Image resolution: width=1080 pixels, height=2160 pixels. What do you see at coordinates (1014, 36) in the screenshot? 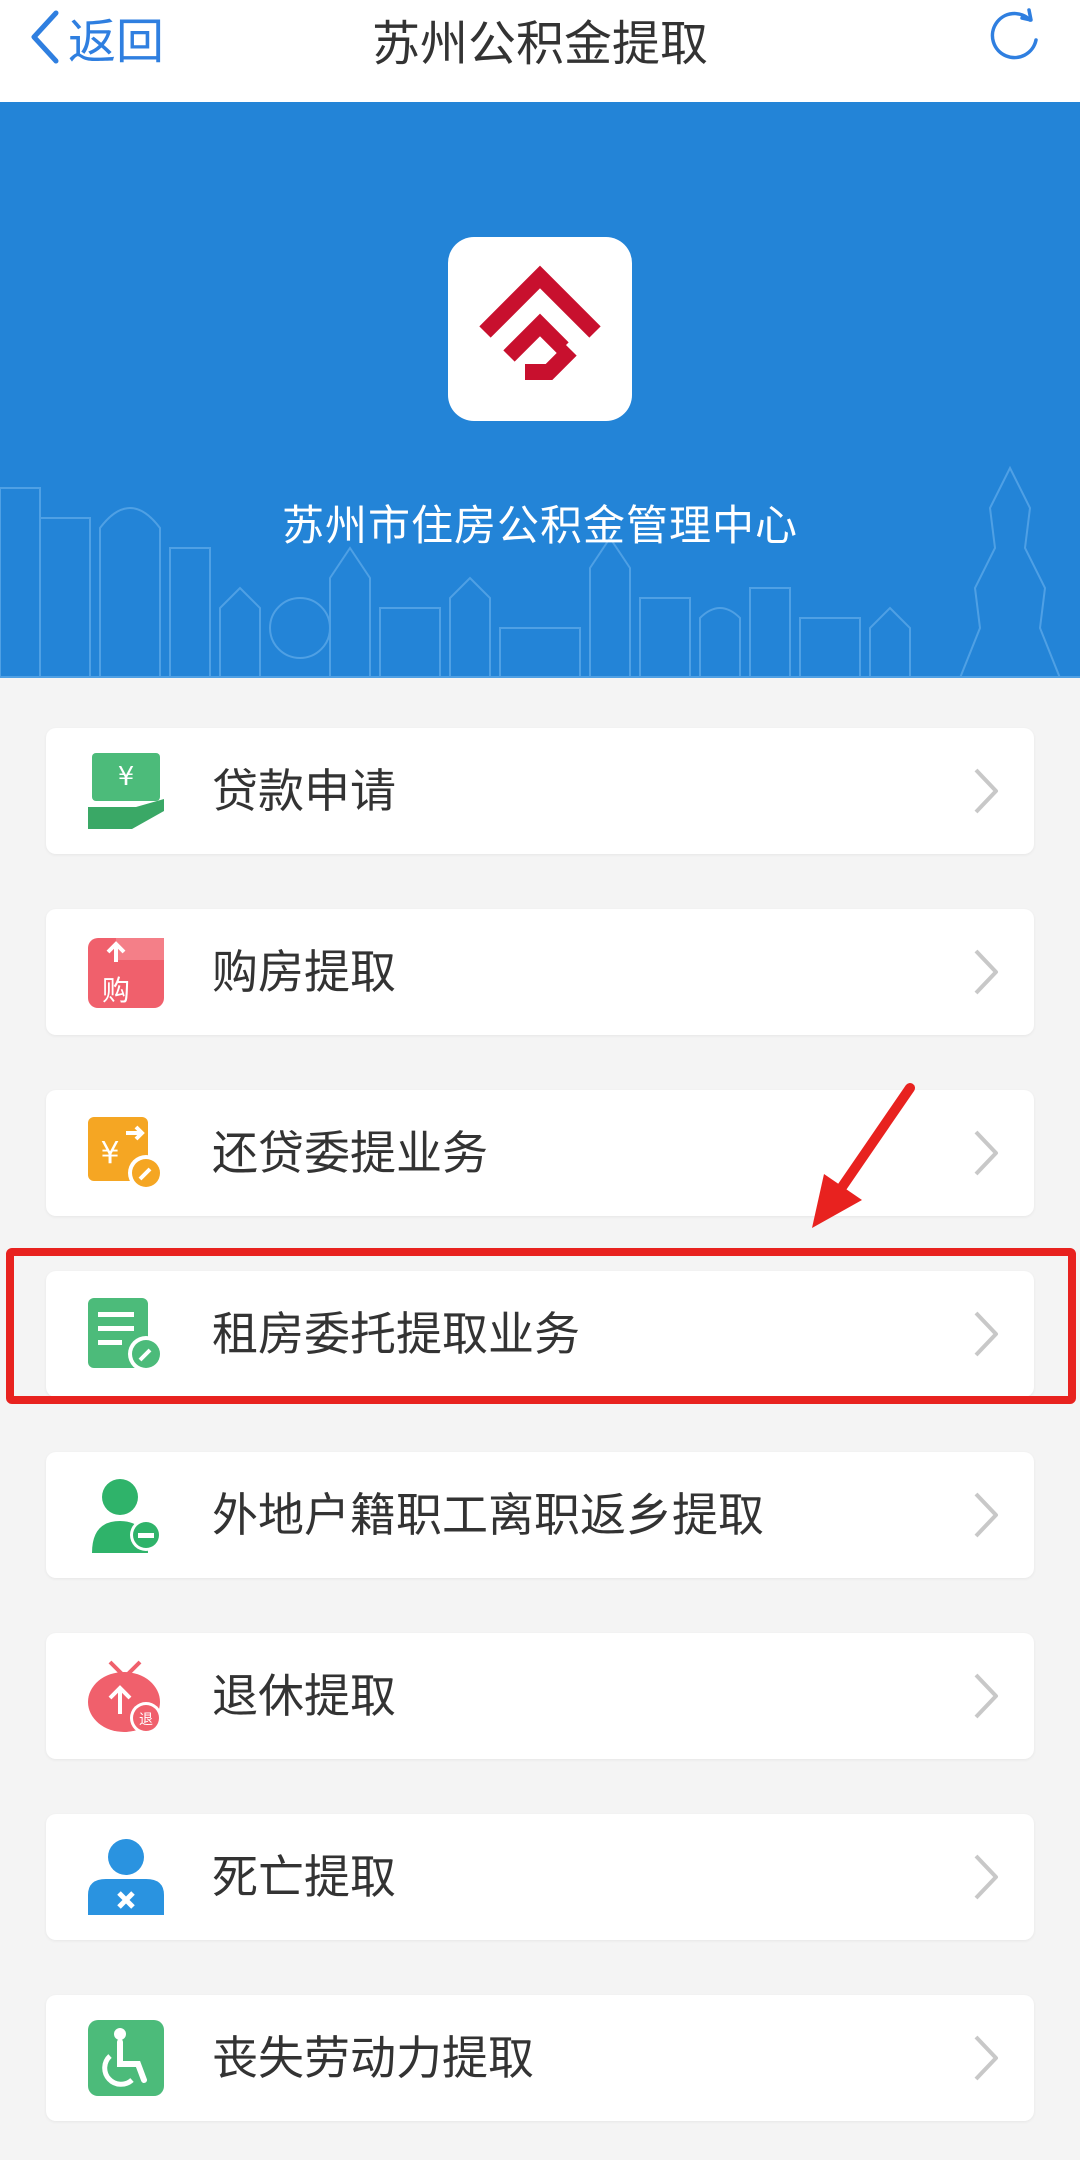
I see `refresh-icon` at bounding box center [1014, 36].